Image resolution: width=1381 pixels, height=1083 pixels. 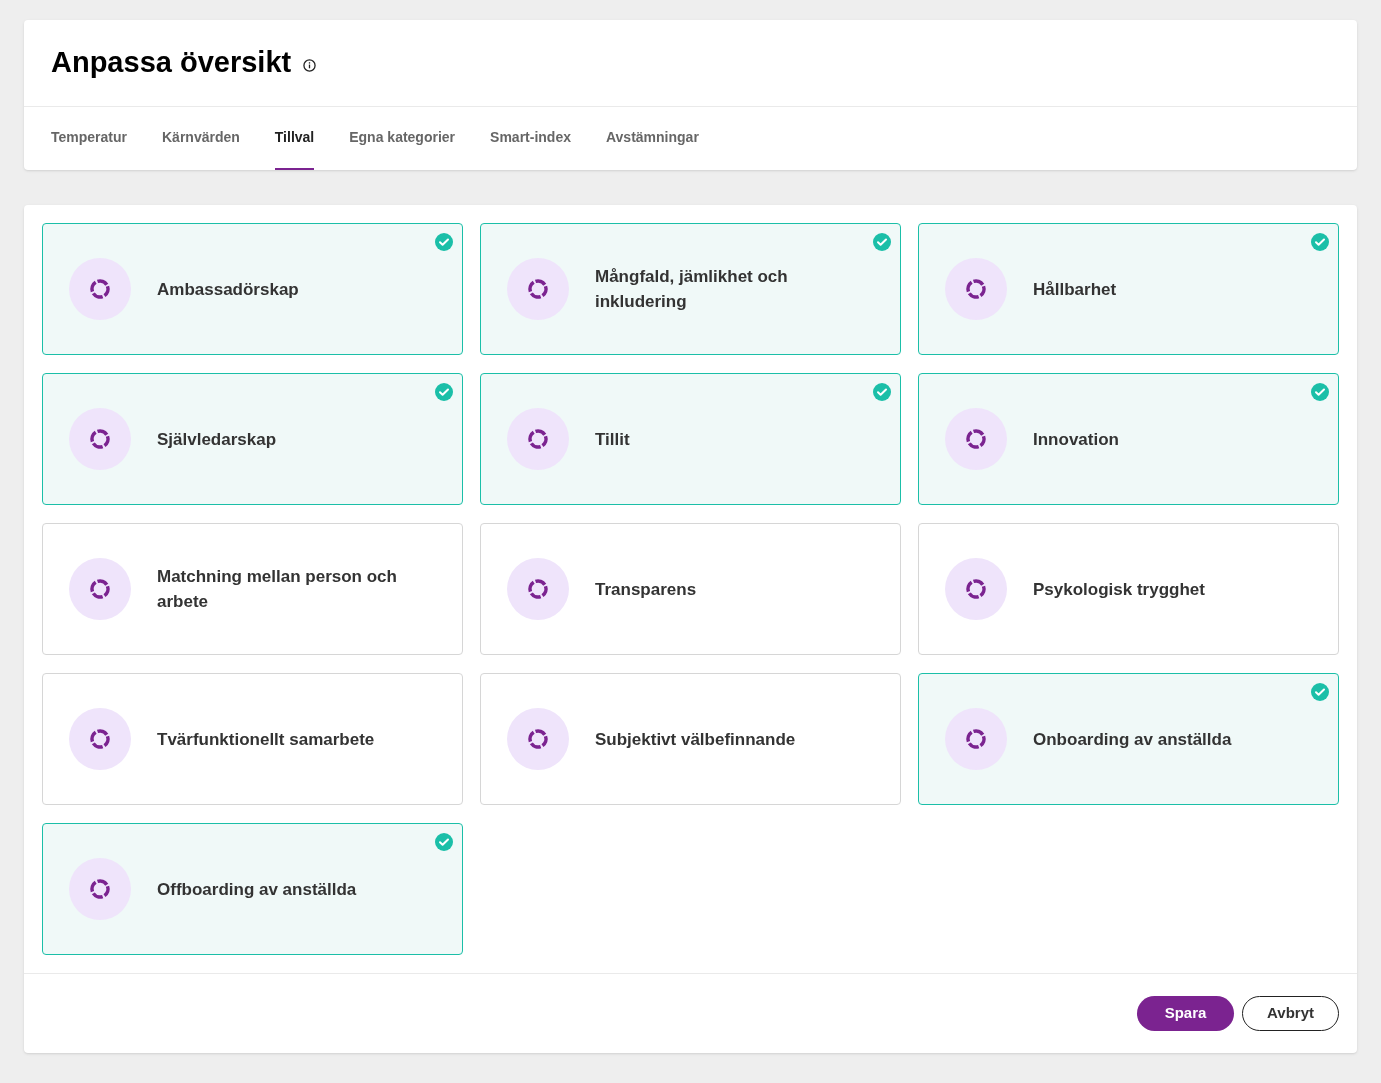 I want to click on option-label: Mångfald, jämlikhet och inkludering, so click(x=692, y=289).